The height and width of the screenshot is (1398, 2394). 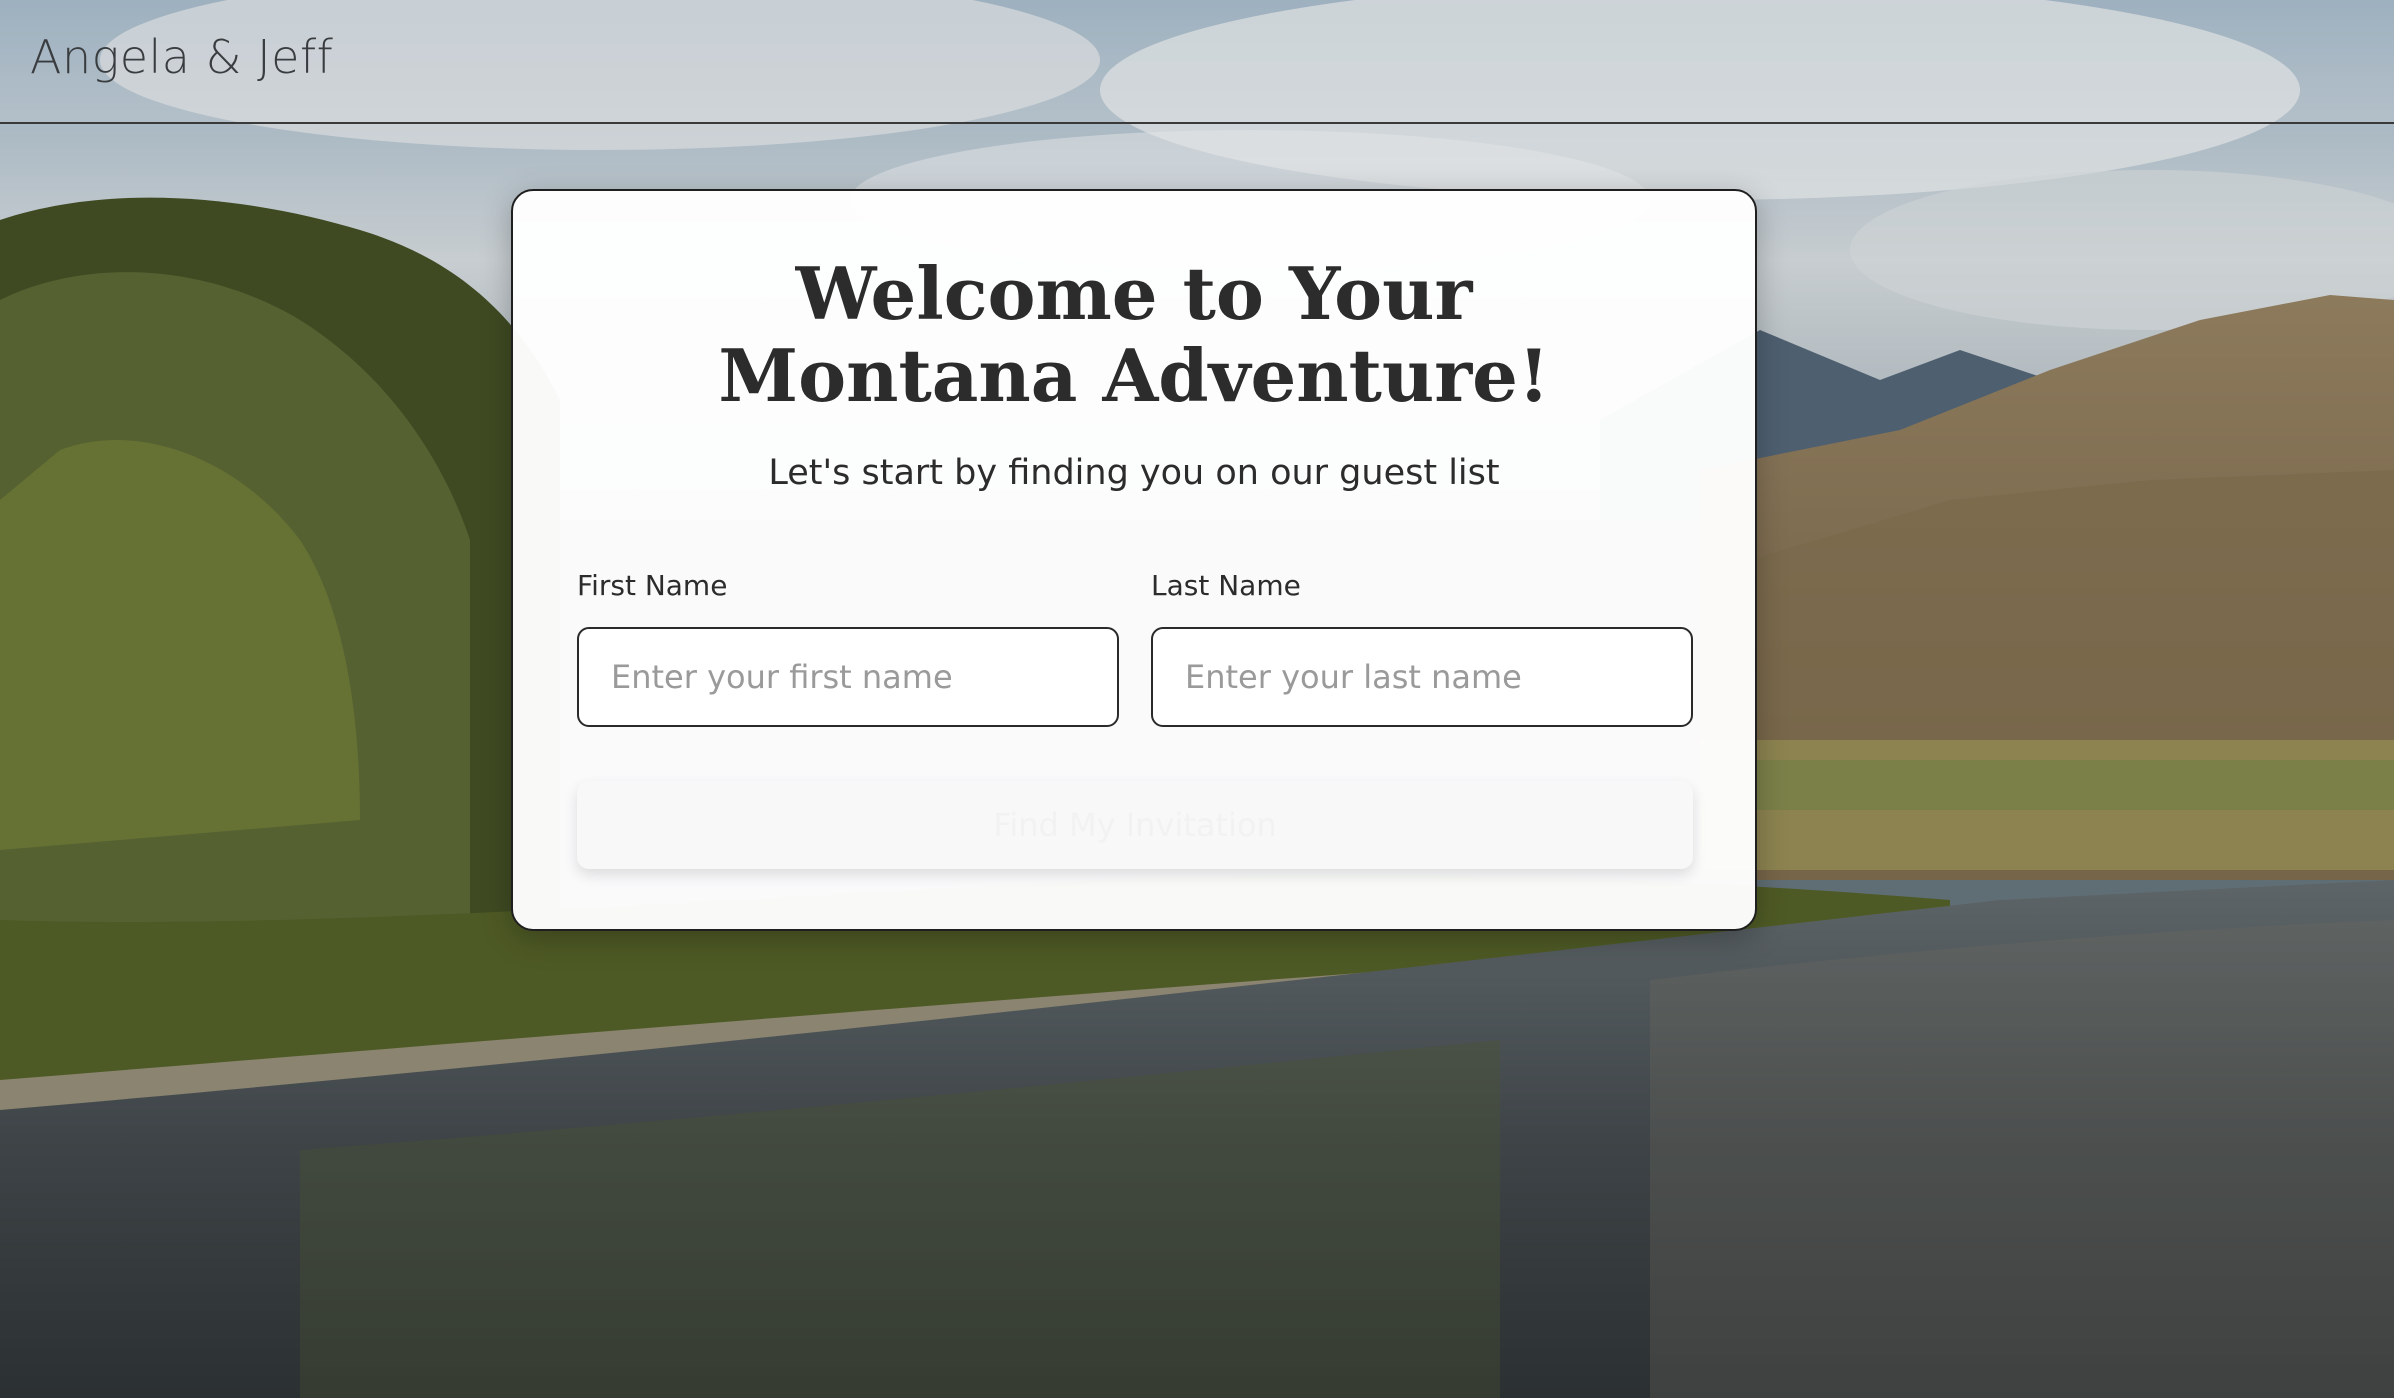 I want to click on first-name-field-group: First Name, so click(x=848, y=648).